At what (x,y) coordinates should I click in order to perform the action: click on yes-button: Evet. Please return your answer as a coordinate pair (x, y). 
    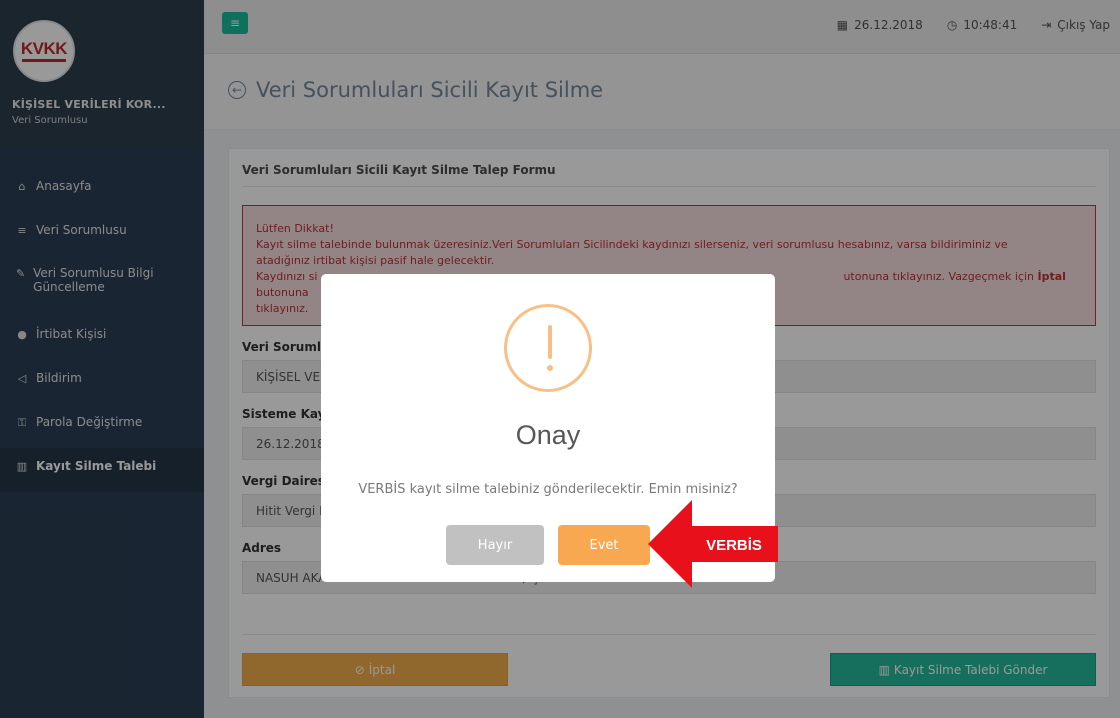
    Looking at the image, I should click on (604, 545).